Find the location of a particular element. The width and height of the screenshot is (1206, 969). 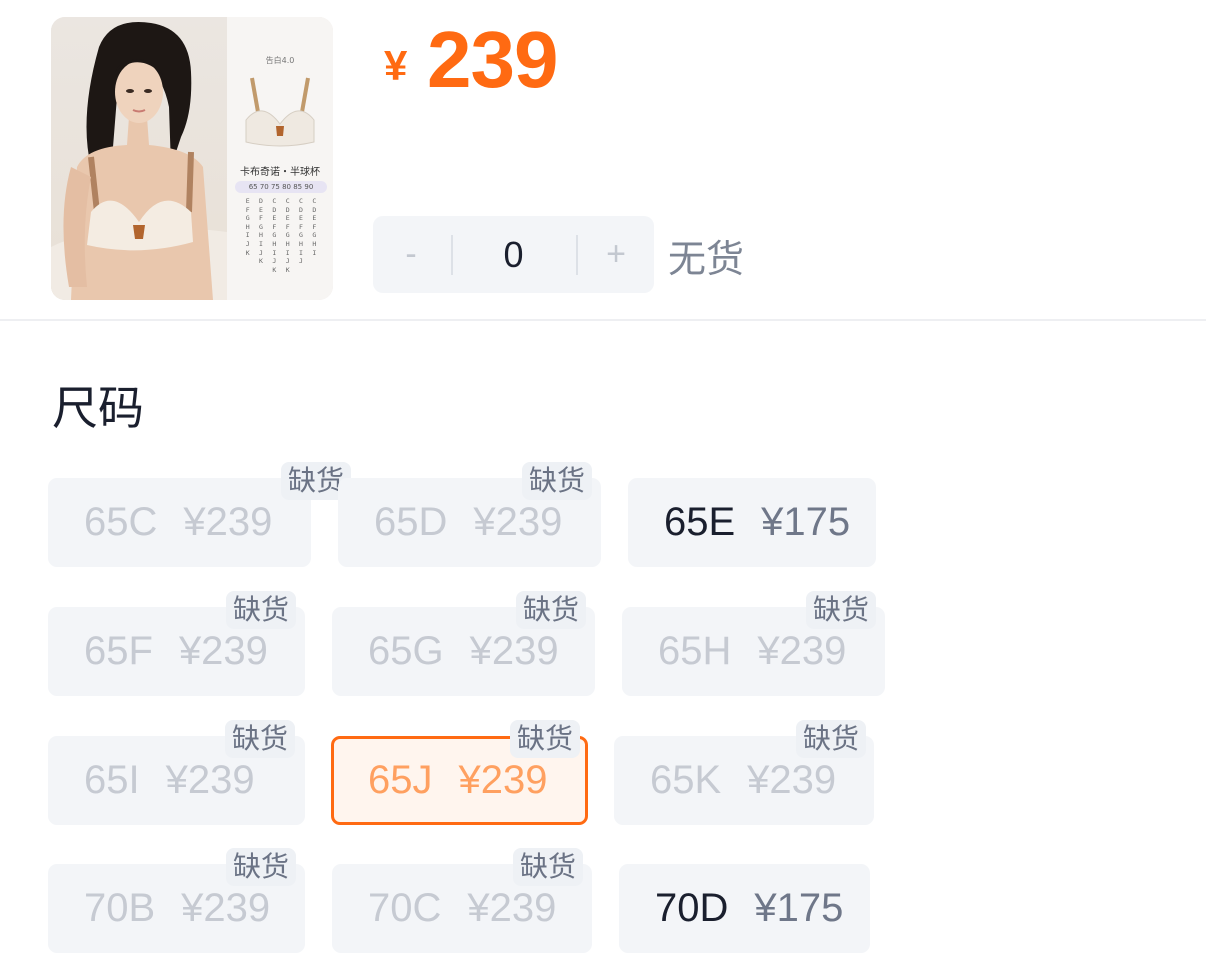

decrement-button: - is located at coordinates (411, 254).